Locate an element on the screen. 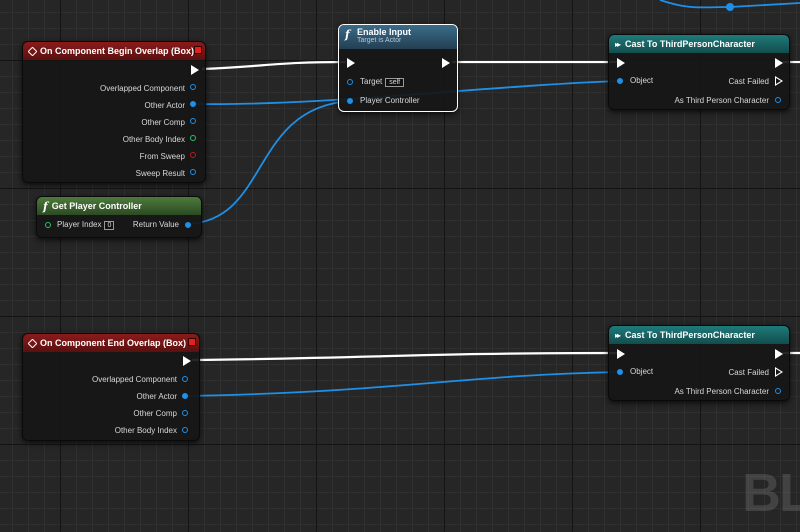 The image size is (800, 532). sweep-result-pin is located at coordinates (193, 172).